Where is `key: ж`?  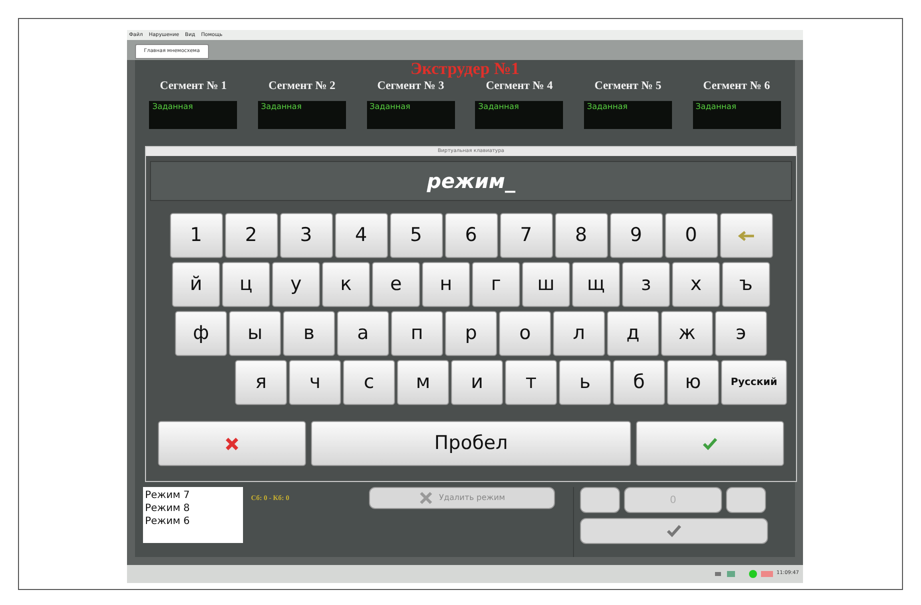
key: ж is located at coordinates (687, 333).